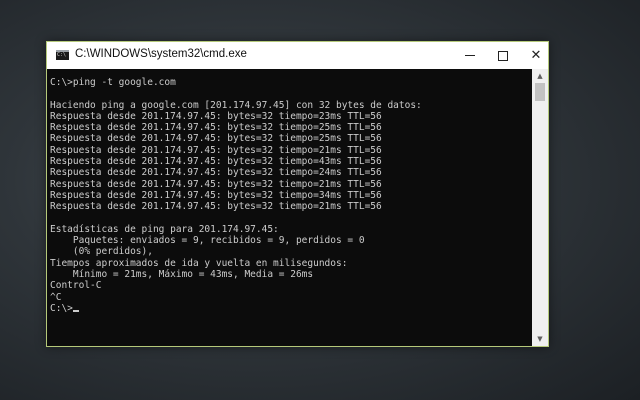 This screenshot has height=400, width=640. I want to click on maximize-icon, so click(503, 55).